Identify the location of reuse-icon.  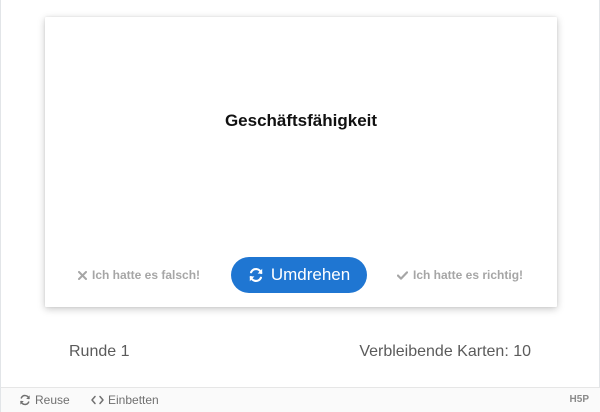
(25, 400).